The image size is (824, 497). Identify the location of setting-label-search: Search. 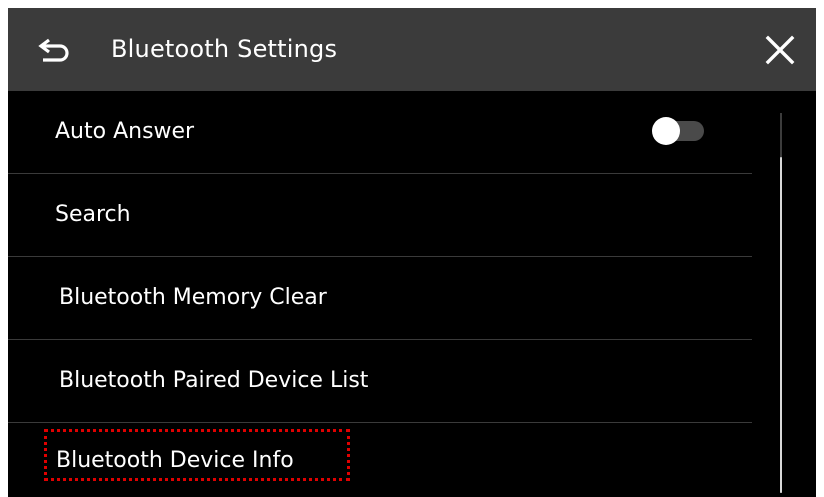
(93, 214).